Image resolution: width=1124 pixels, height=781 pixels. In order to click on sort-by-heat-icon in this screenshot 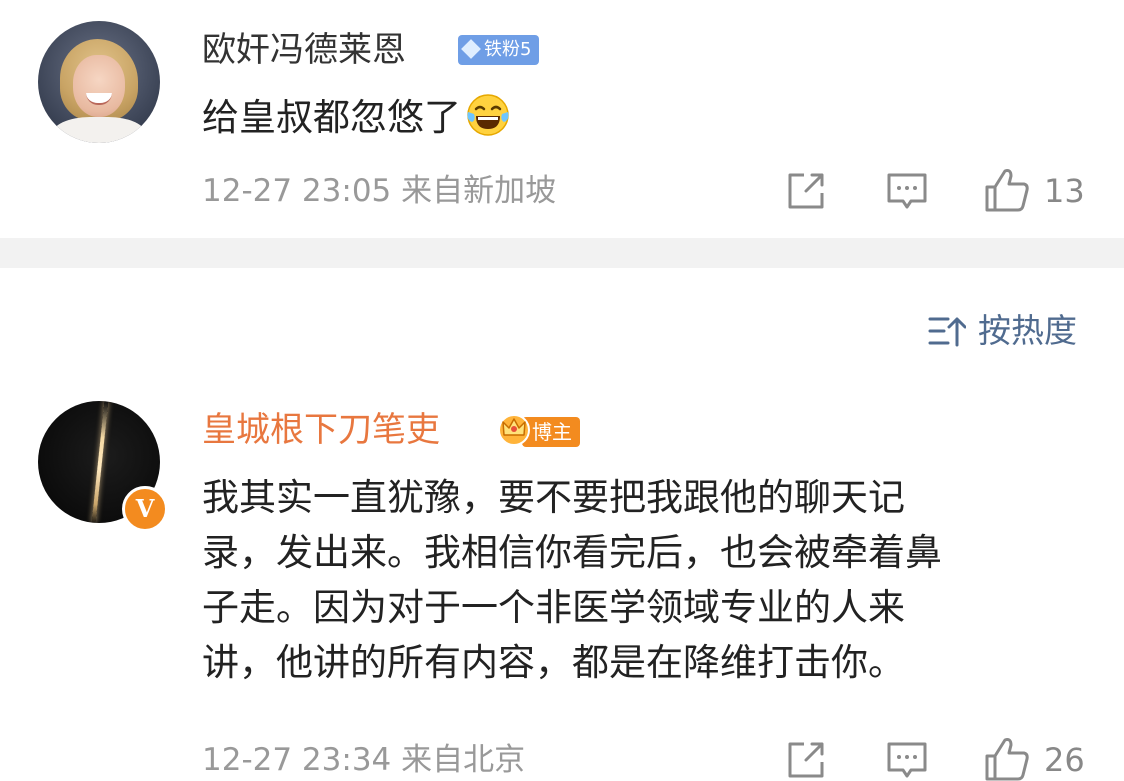, I will do `click(947, 332)`.